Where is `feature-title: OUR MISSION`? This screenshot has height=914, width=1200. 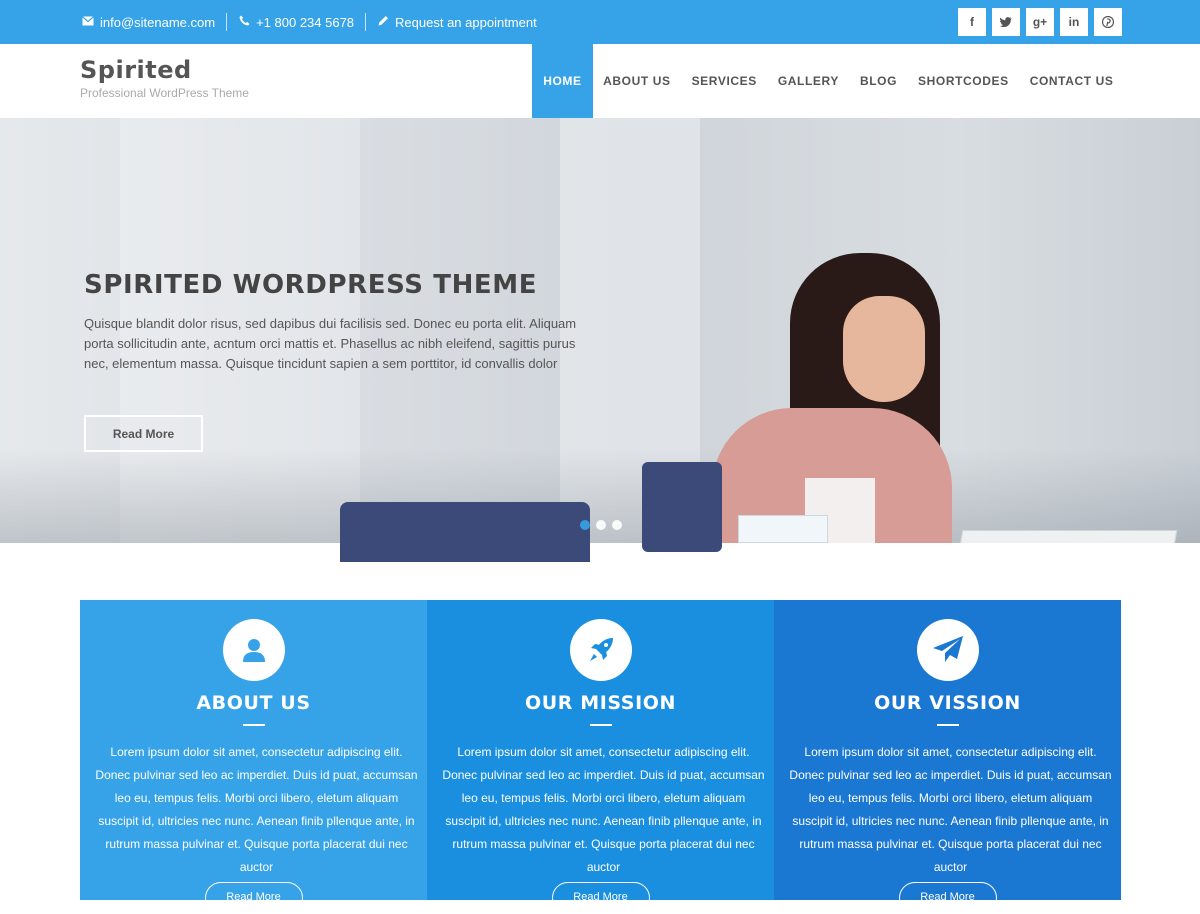 feature-title: OUR MISSION is located at coordinates (600, 703).